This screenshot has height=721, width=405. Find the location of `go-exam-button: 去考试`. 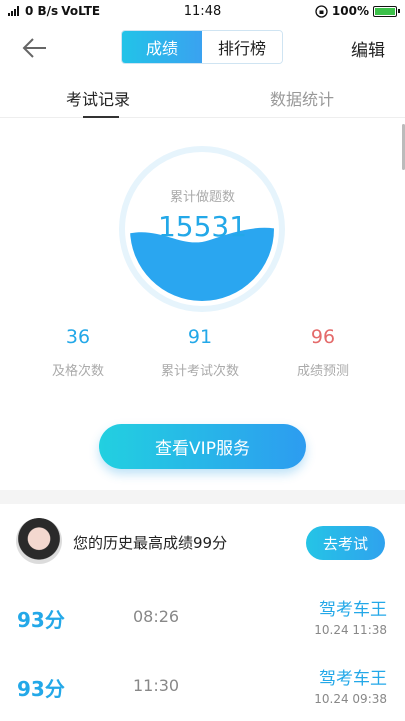

go-exam-button: 去考试 is located at coordinates (345, 543).